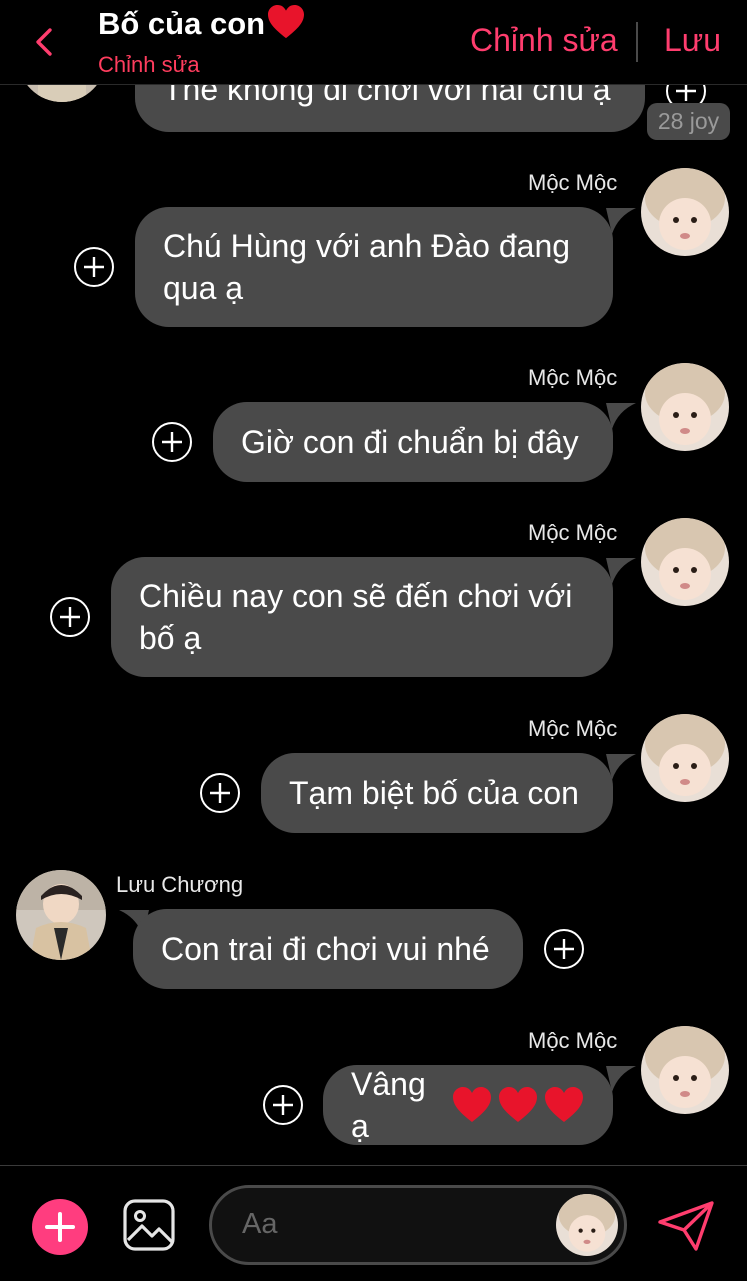 This screenshot has width=747, height=1281. I want to click on chat-header: Bố của con Chỉnh sửa Chỉnh sửa Lưu, so click(373, 42).